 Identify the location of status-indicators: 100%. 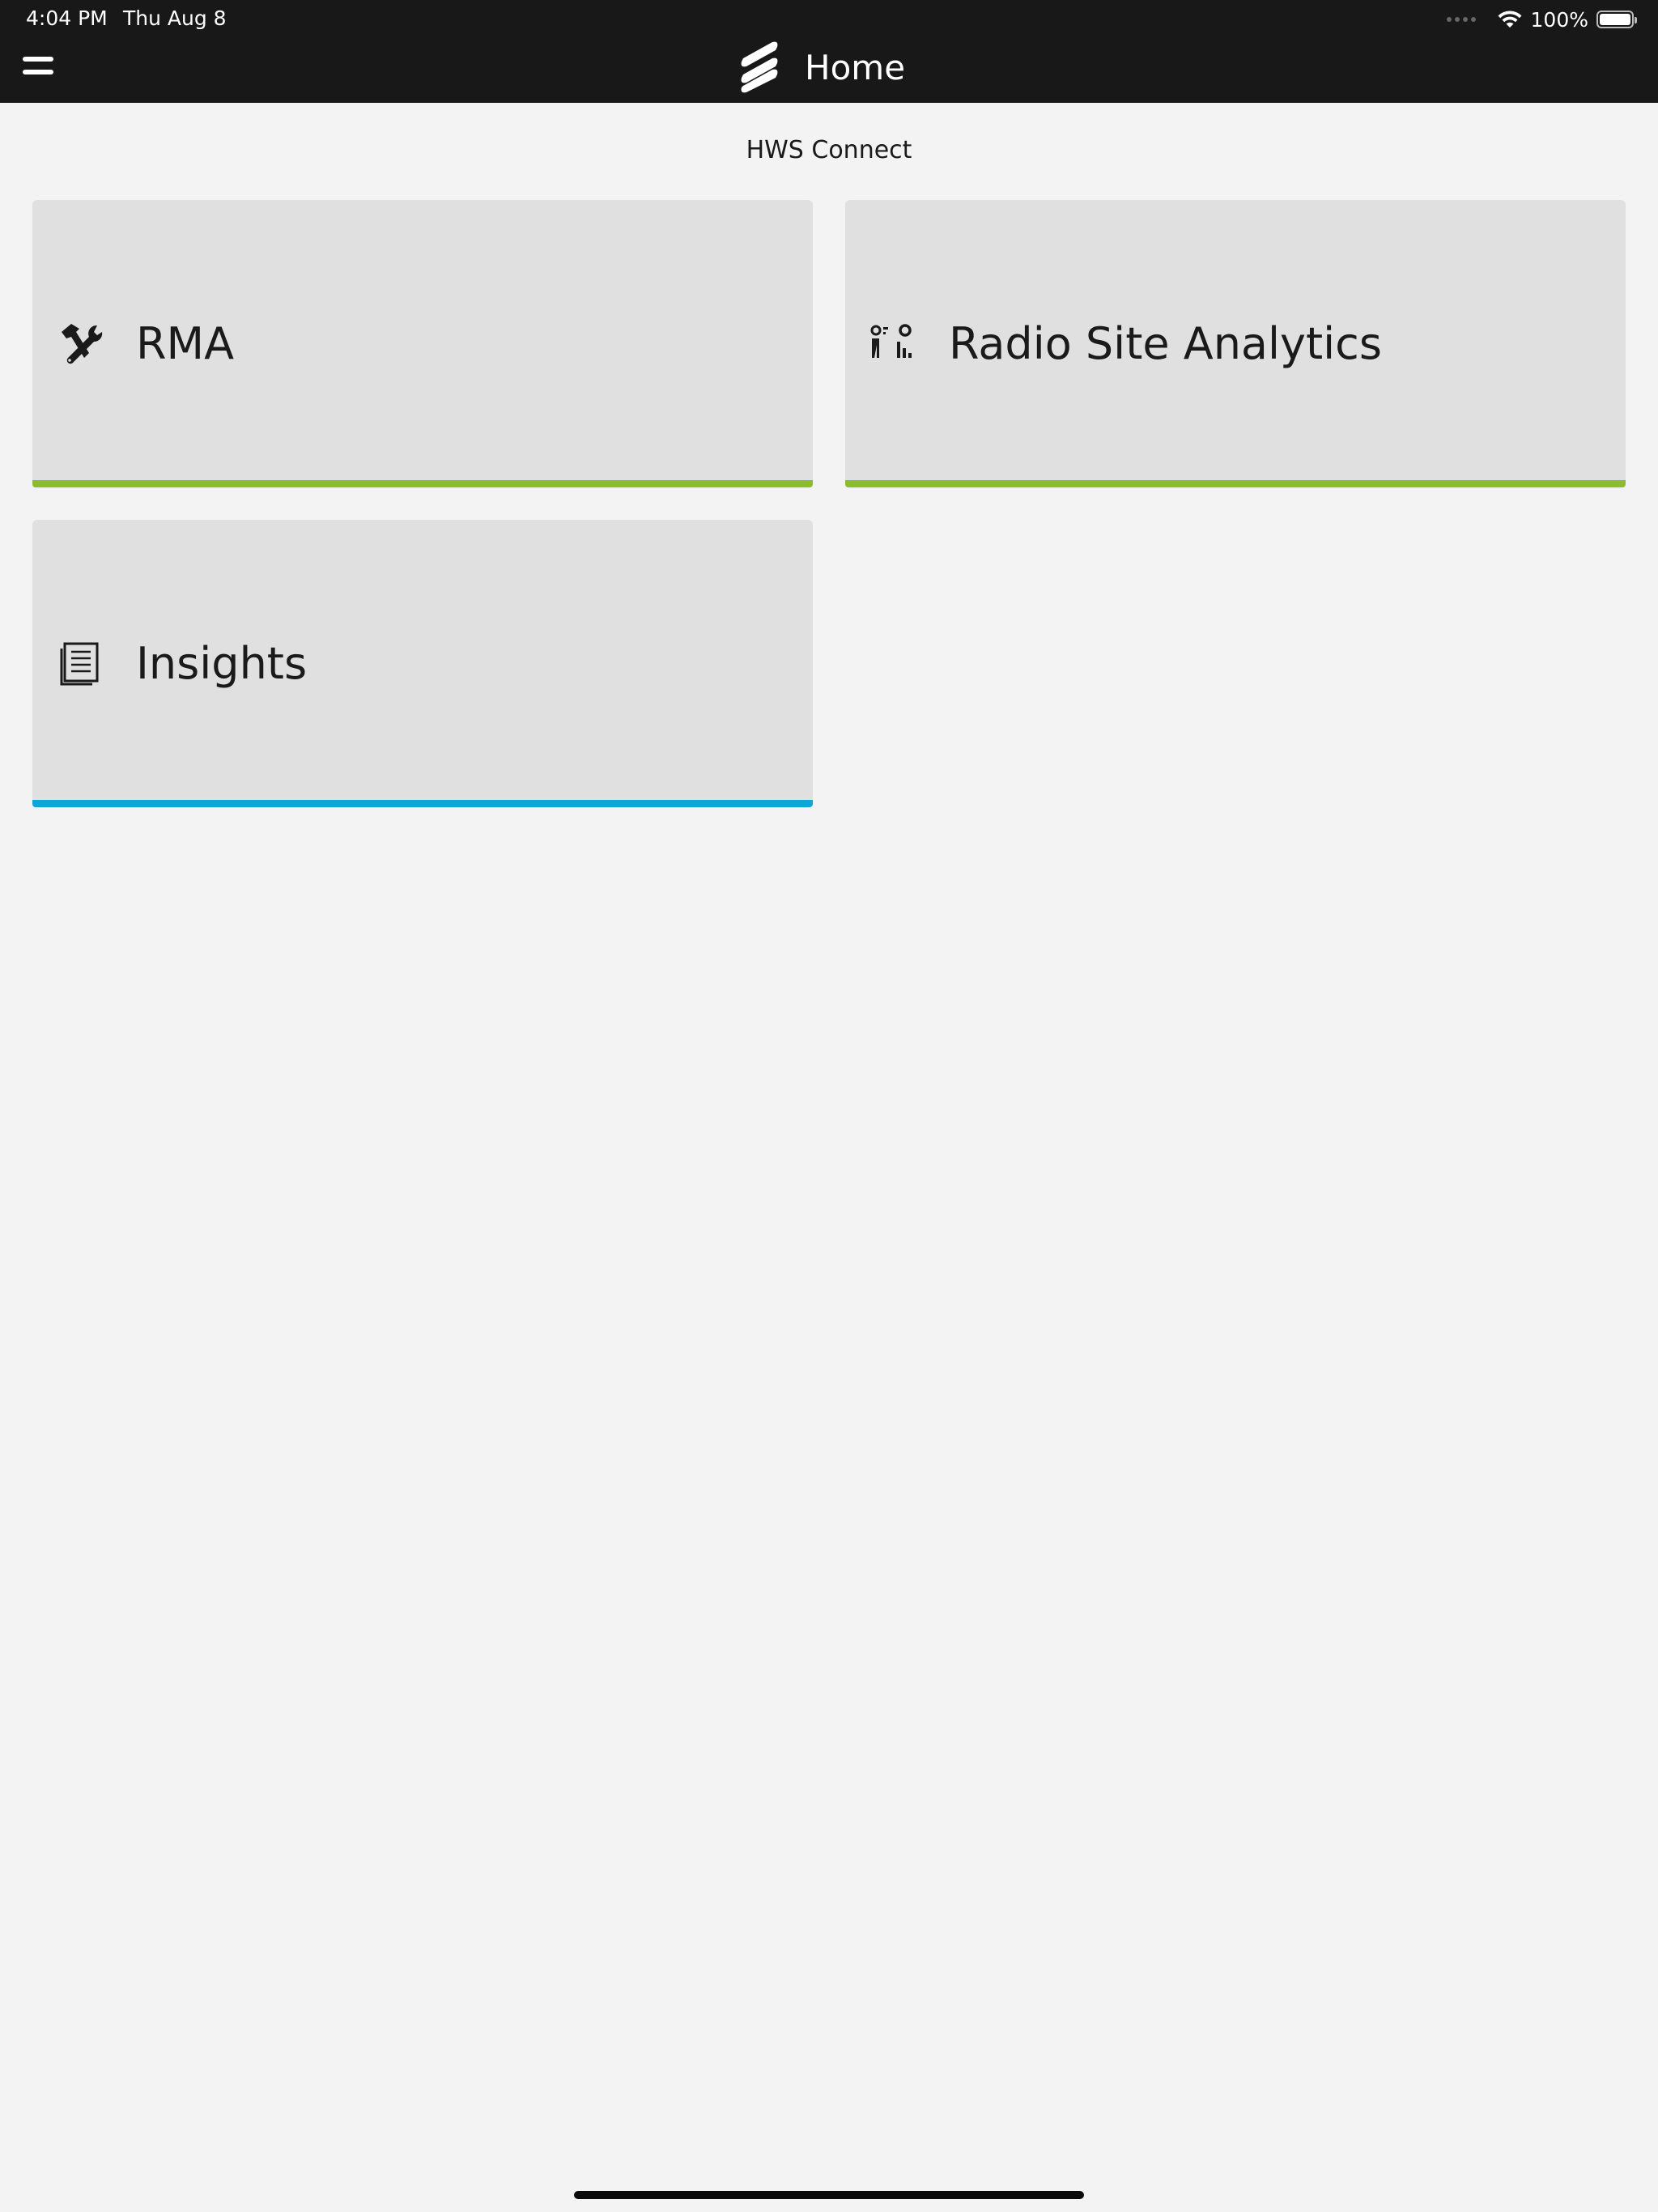
(1541, 19).